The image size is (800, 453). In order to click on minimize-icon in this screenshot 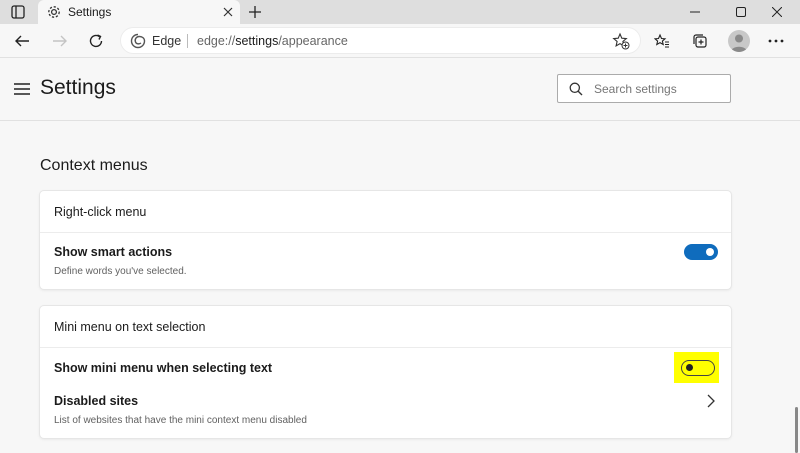, I will do `click(695, 12)`.